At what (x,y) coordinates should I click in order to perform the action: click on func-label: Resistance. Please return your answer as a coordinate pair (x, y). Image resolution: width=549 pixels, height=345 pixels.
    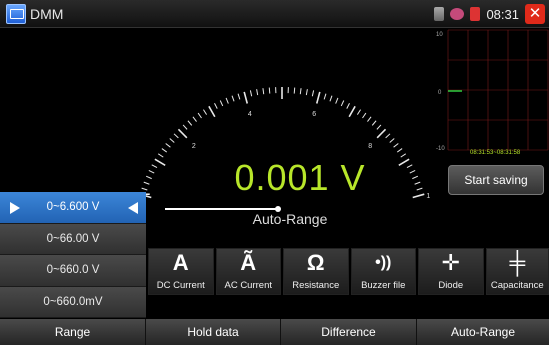
    Looking at the image, I should click on (316, 285).